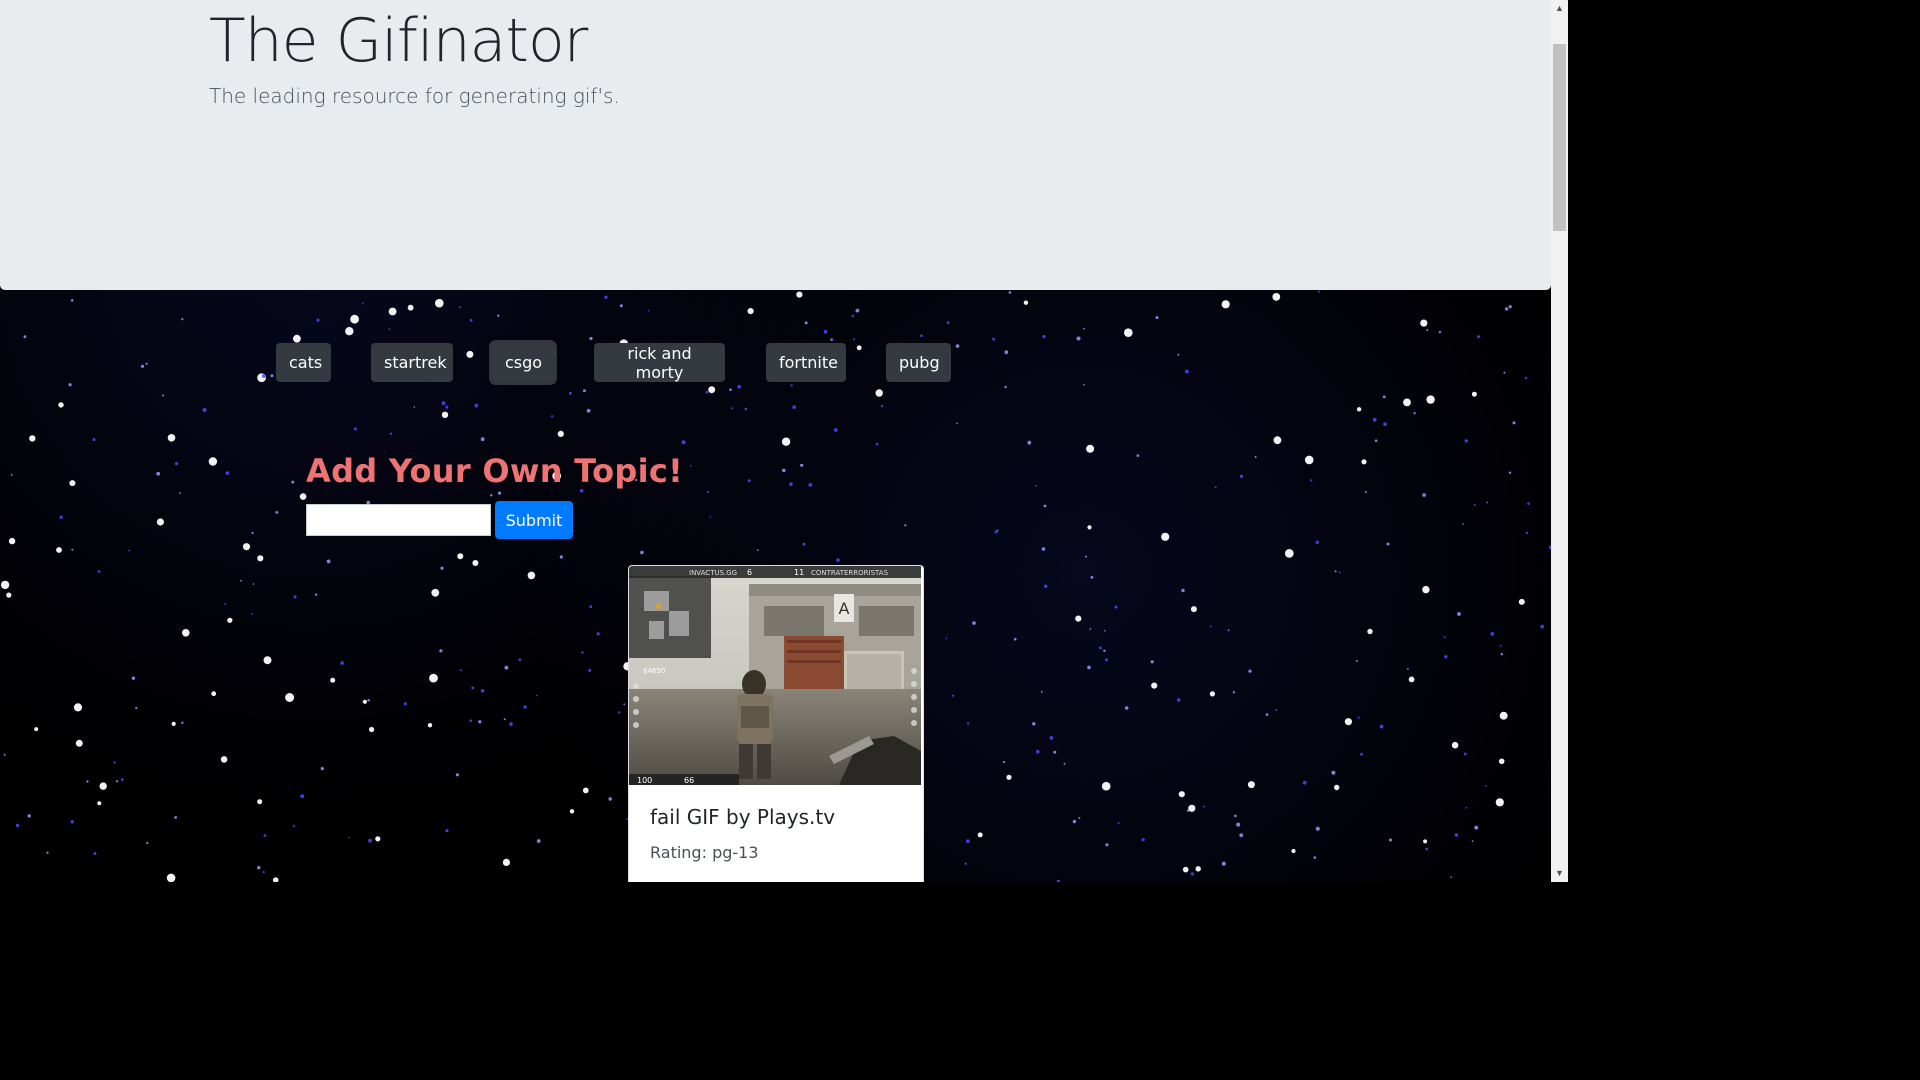 This screenshot has height=1080, width=1920. Describe the element at coordinates (523, 362) in the screenshot. I see `topic-button-csgo: csgo` at that location.